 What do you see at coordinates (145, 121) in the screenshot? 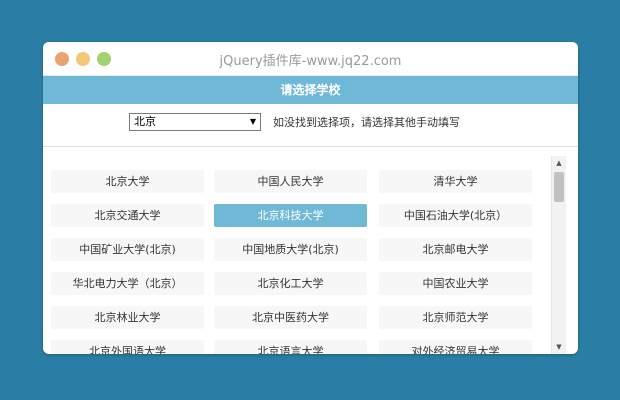
I see `province-select-value: 北京` at bounding box center [145, 121].